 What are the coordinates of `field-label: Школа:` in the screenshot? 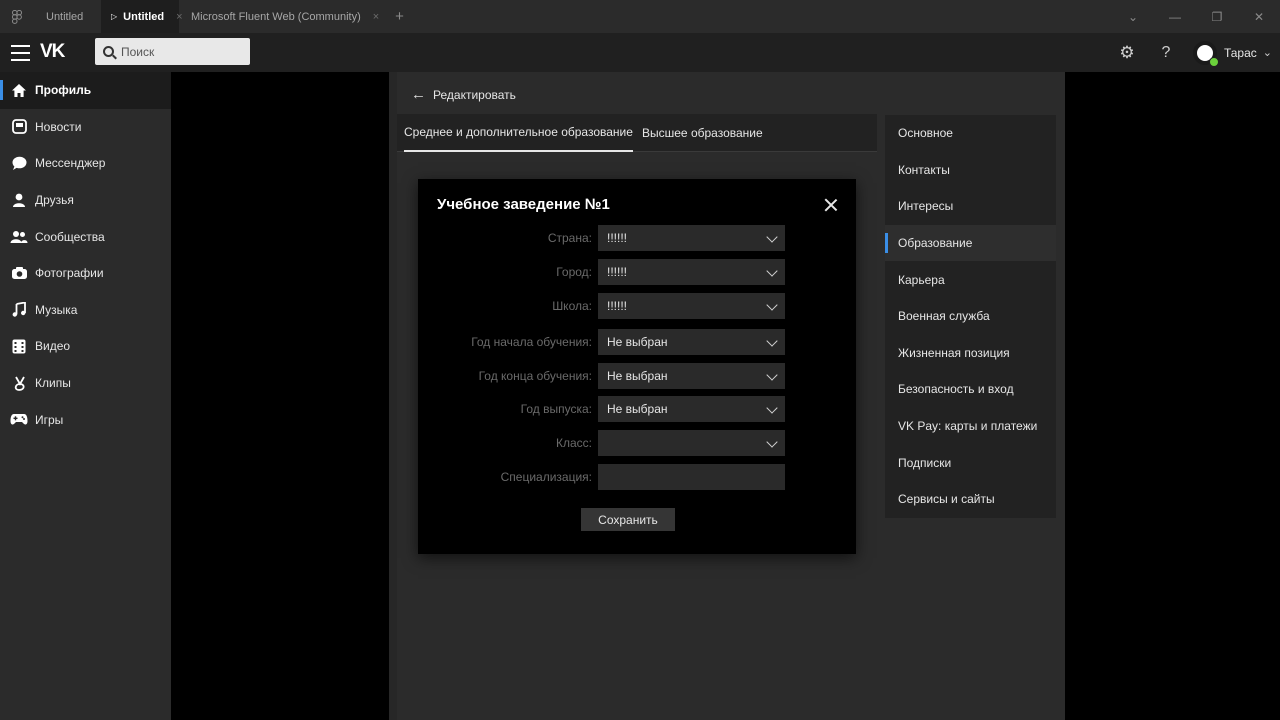 It's located at (572, 306).